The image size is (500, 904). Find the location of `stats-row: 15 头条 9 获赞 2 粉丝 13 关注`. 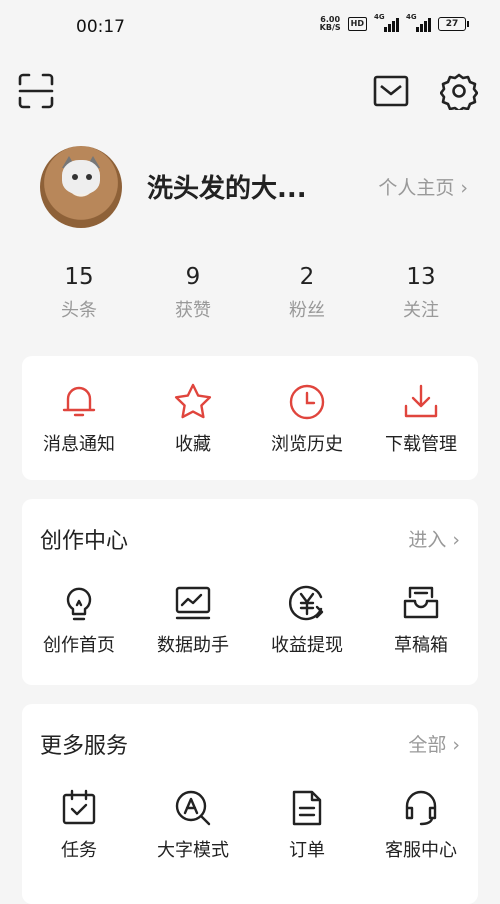

stats-row: 15 头条 9 获赞 2 粉丝 13 关注 is located at coordinates (250, 296).